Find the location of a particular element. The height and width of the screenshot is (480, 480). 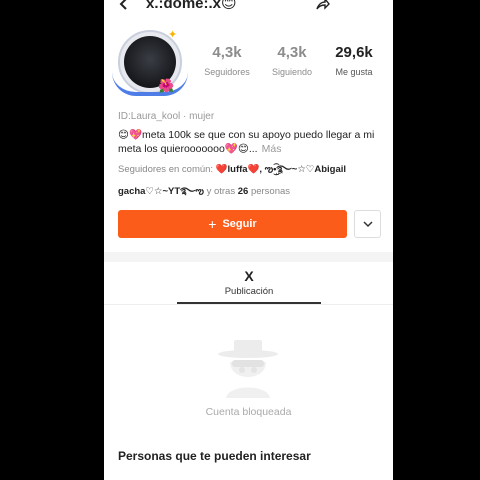

following-stat: 4,3k Siguiendo is located at coordinates (292, 60).